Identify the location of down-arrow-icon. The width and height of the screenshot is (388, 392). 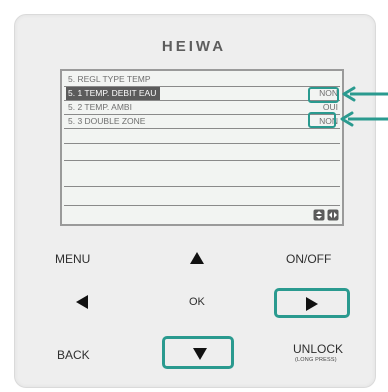
(200, 354).